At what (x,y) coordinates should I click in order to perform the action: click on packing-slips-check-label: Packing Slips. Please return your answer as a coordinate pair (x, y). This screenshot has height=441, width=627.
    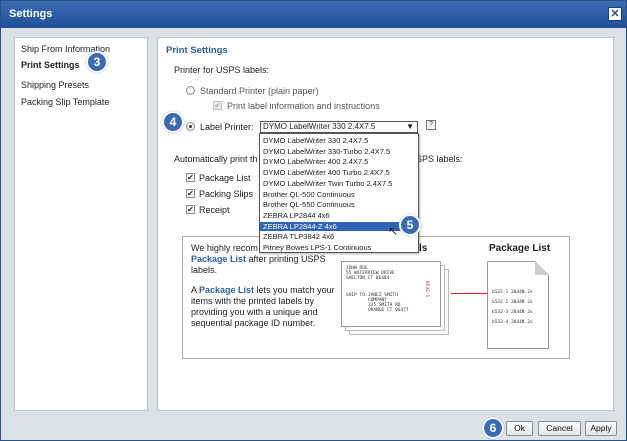
    Looking at the image, I should click on (226, 194).